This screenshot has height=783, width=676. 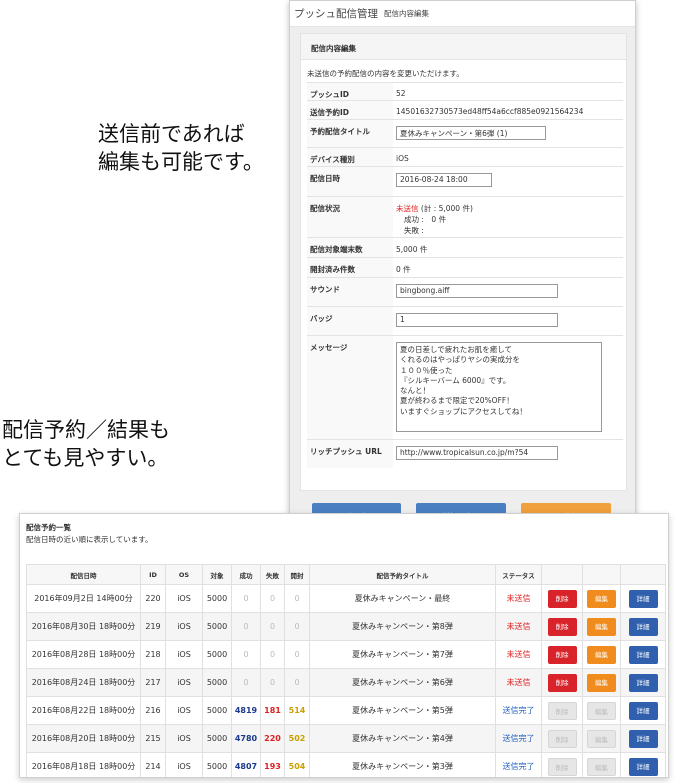 What do you see at coordinates (153, 574) in the screenshot?
I see `col-header: ID` at bounding box center [153, 574].